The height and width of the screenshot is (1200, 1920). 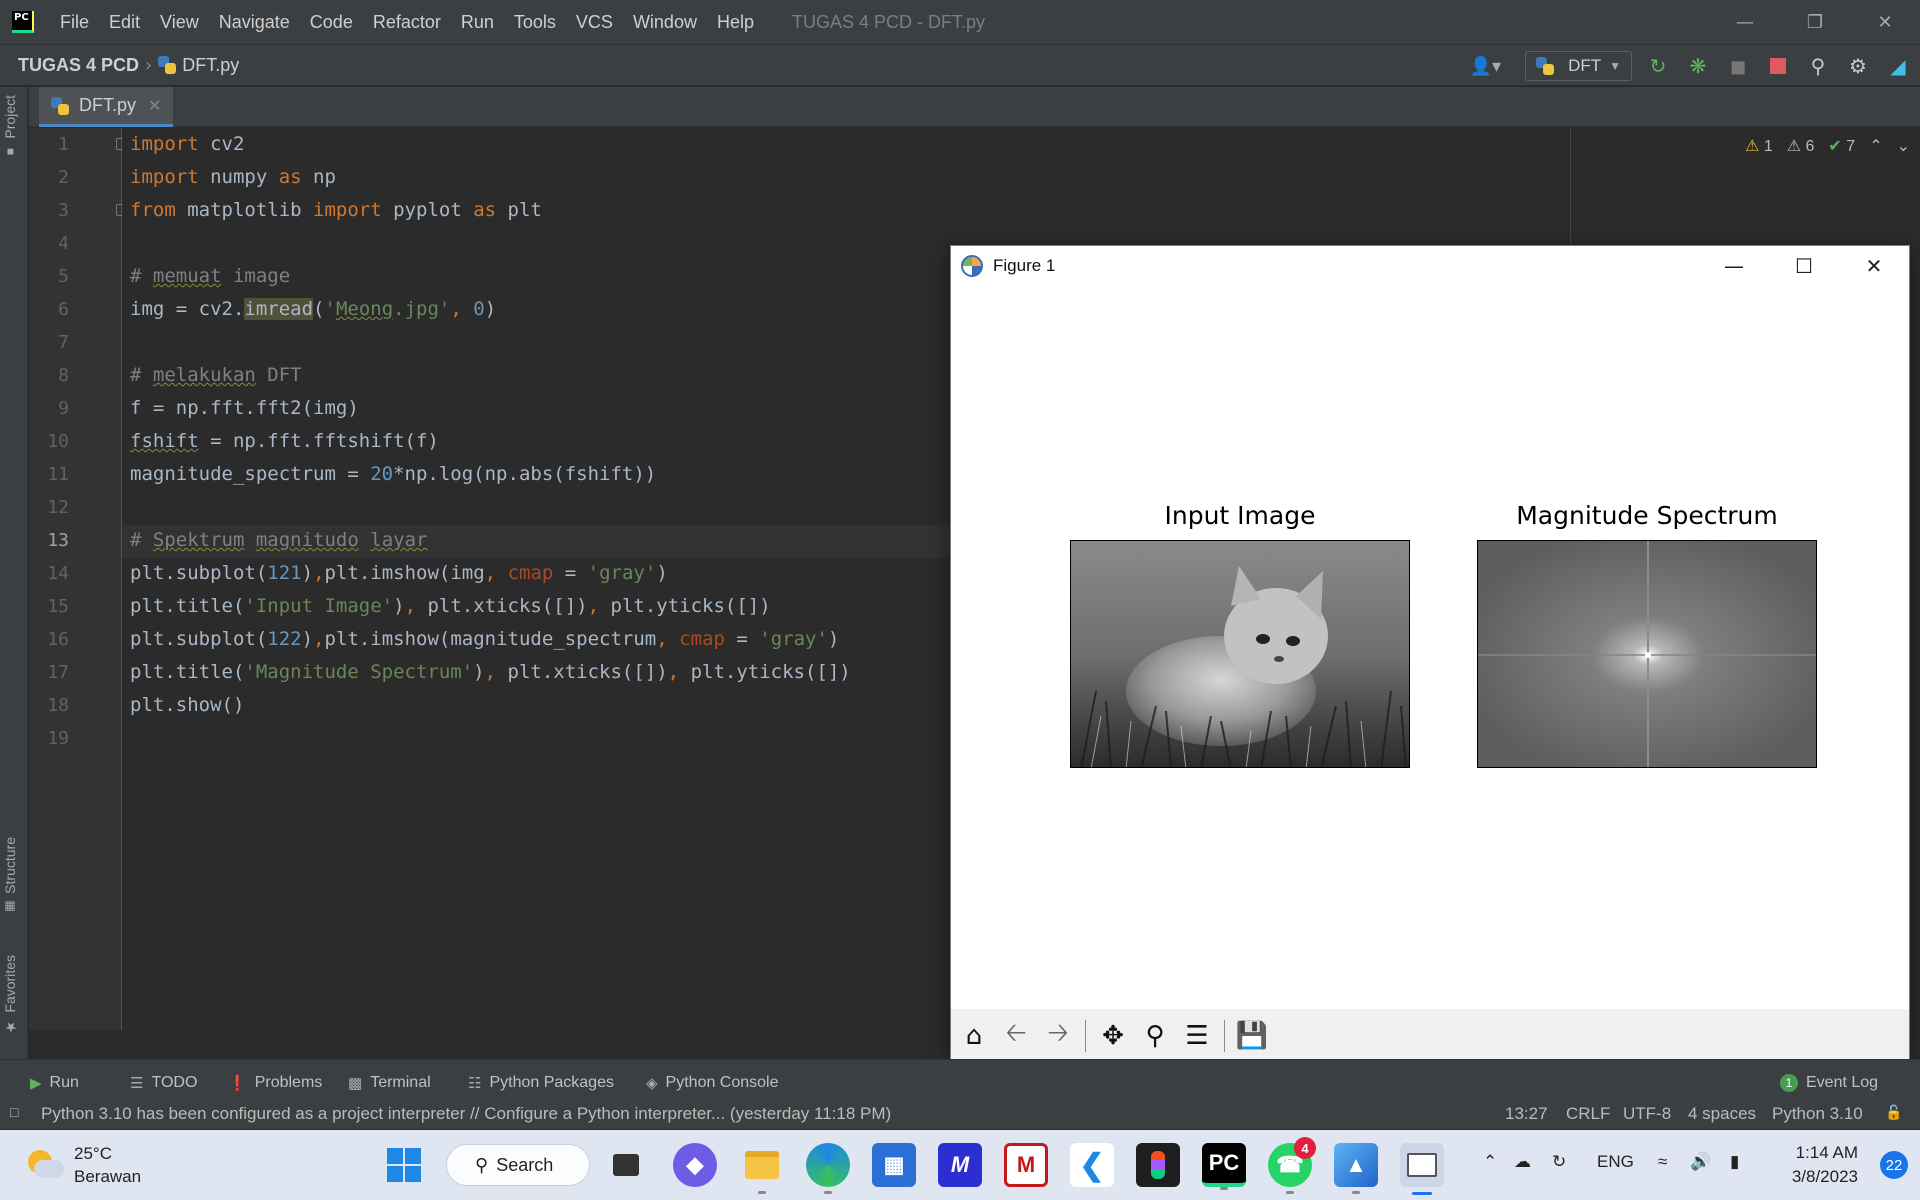 What do you see at coordinates (1158, 1165) in the screenshot?
I see `figma-icon` at bounding box center [1158, 1165].